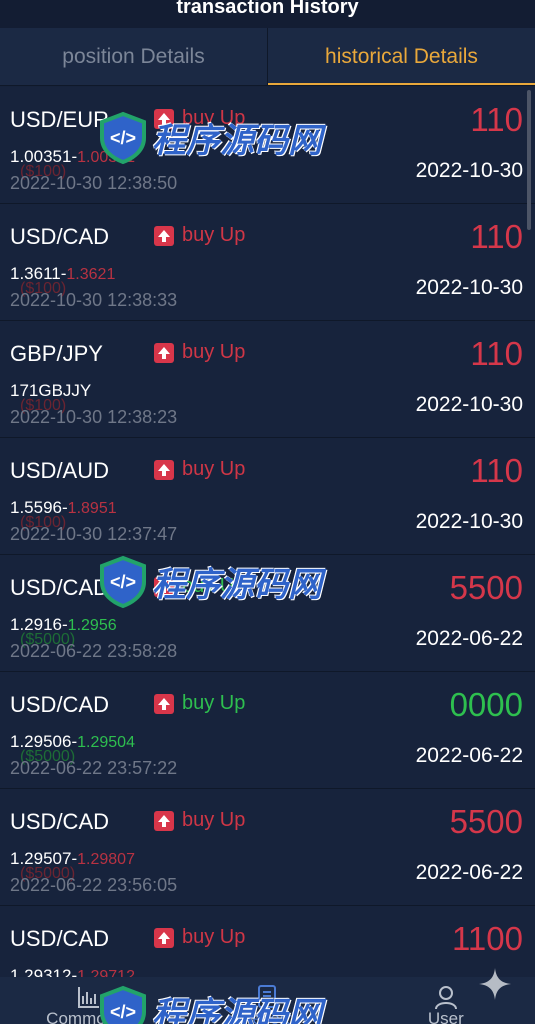 The image size is (535, 1024). What do you see at coordinates (94, 885) in the screenshot?
I see `timestamp: 2022-06-22 23:56:05` at bounding box center [94, 885].